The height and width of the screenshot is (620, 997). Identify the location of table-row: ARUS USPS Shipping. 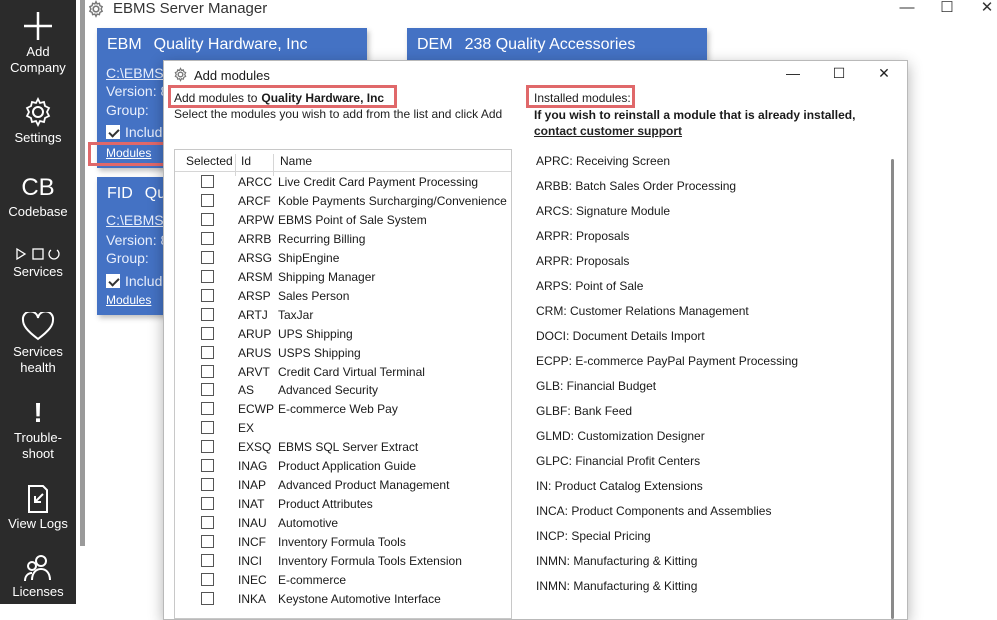
(343, 353).